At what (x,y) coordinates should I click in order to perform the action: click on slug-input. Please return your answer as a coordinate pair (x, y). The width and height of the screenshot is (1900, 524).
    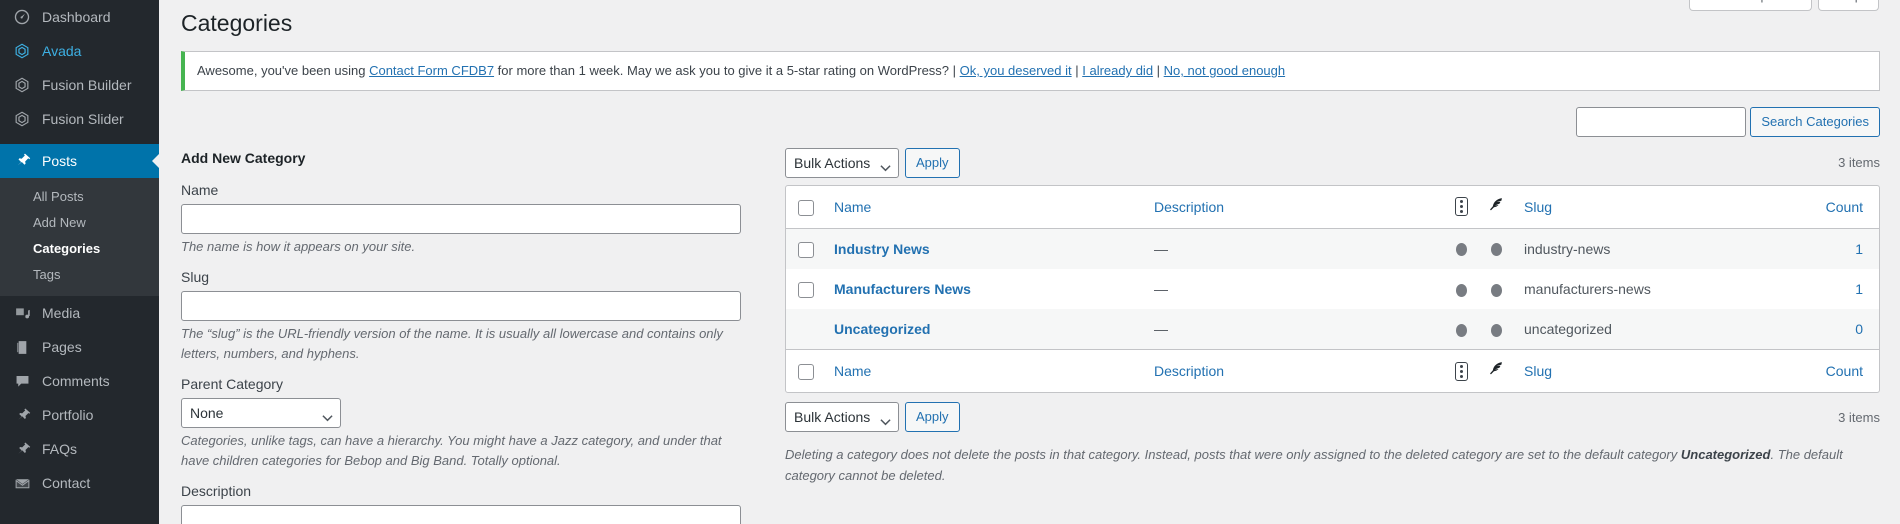
    Looking at the image, I should click on (461, 306).